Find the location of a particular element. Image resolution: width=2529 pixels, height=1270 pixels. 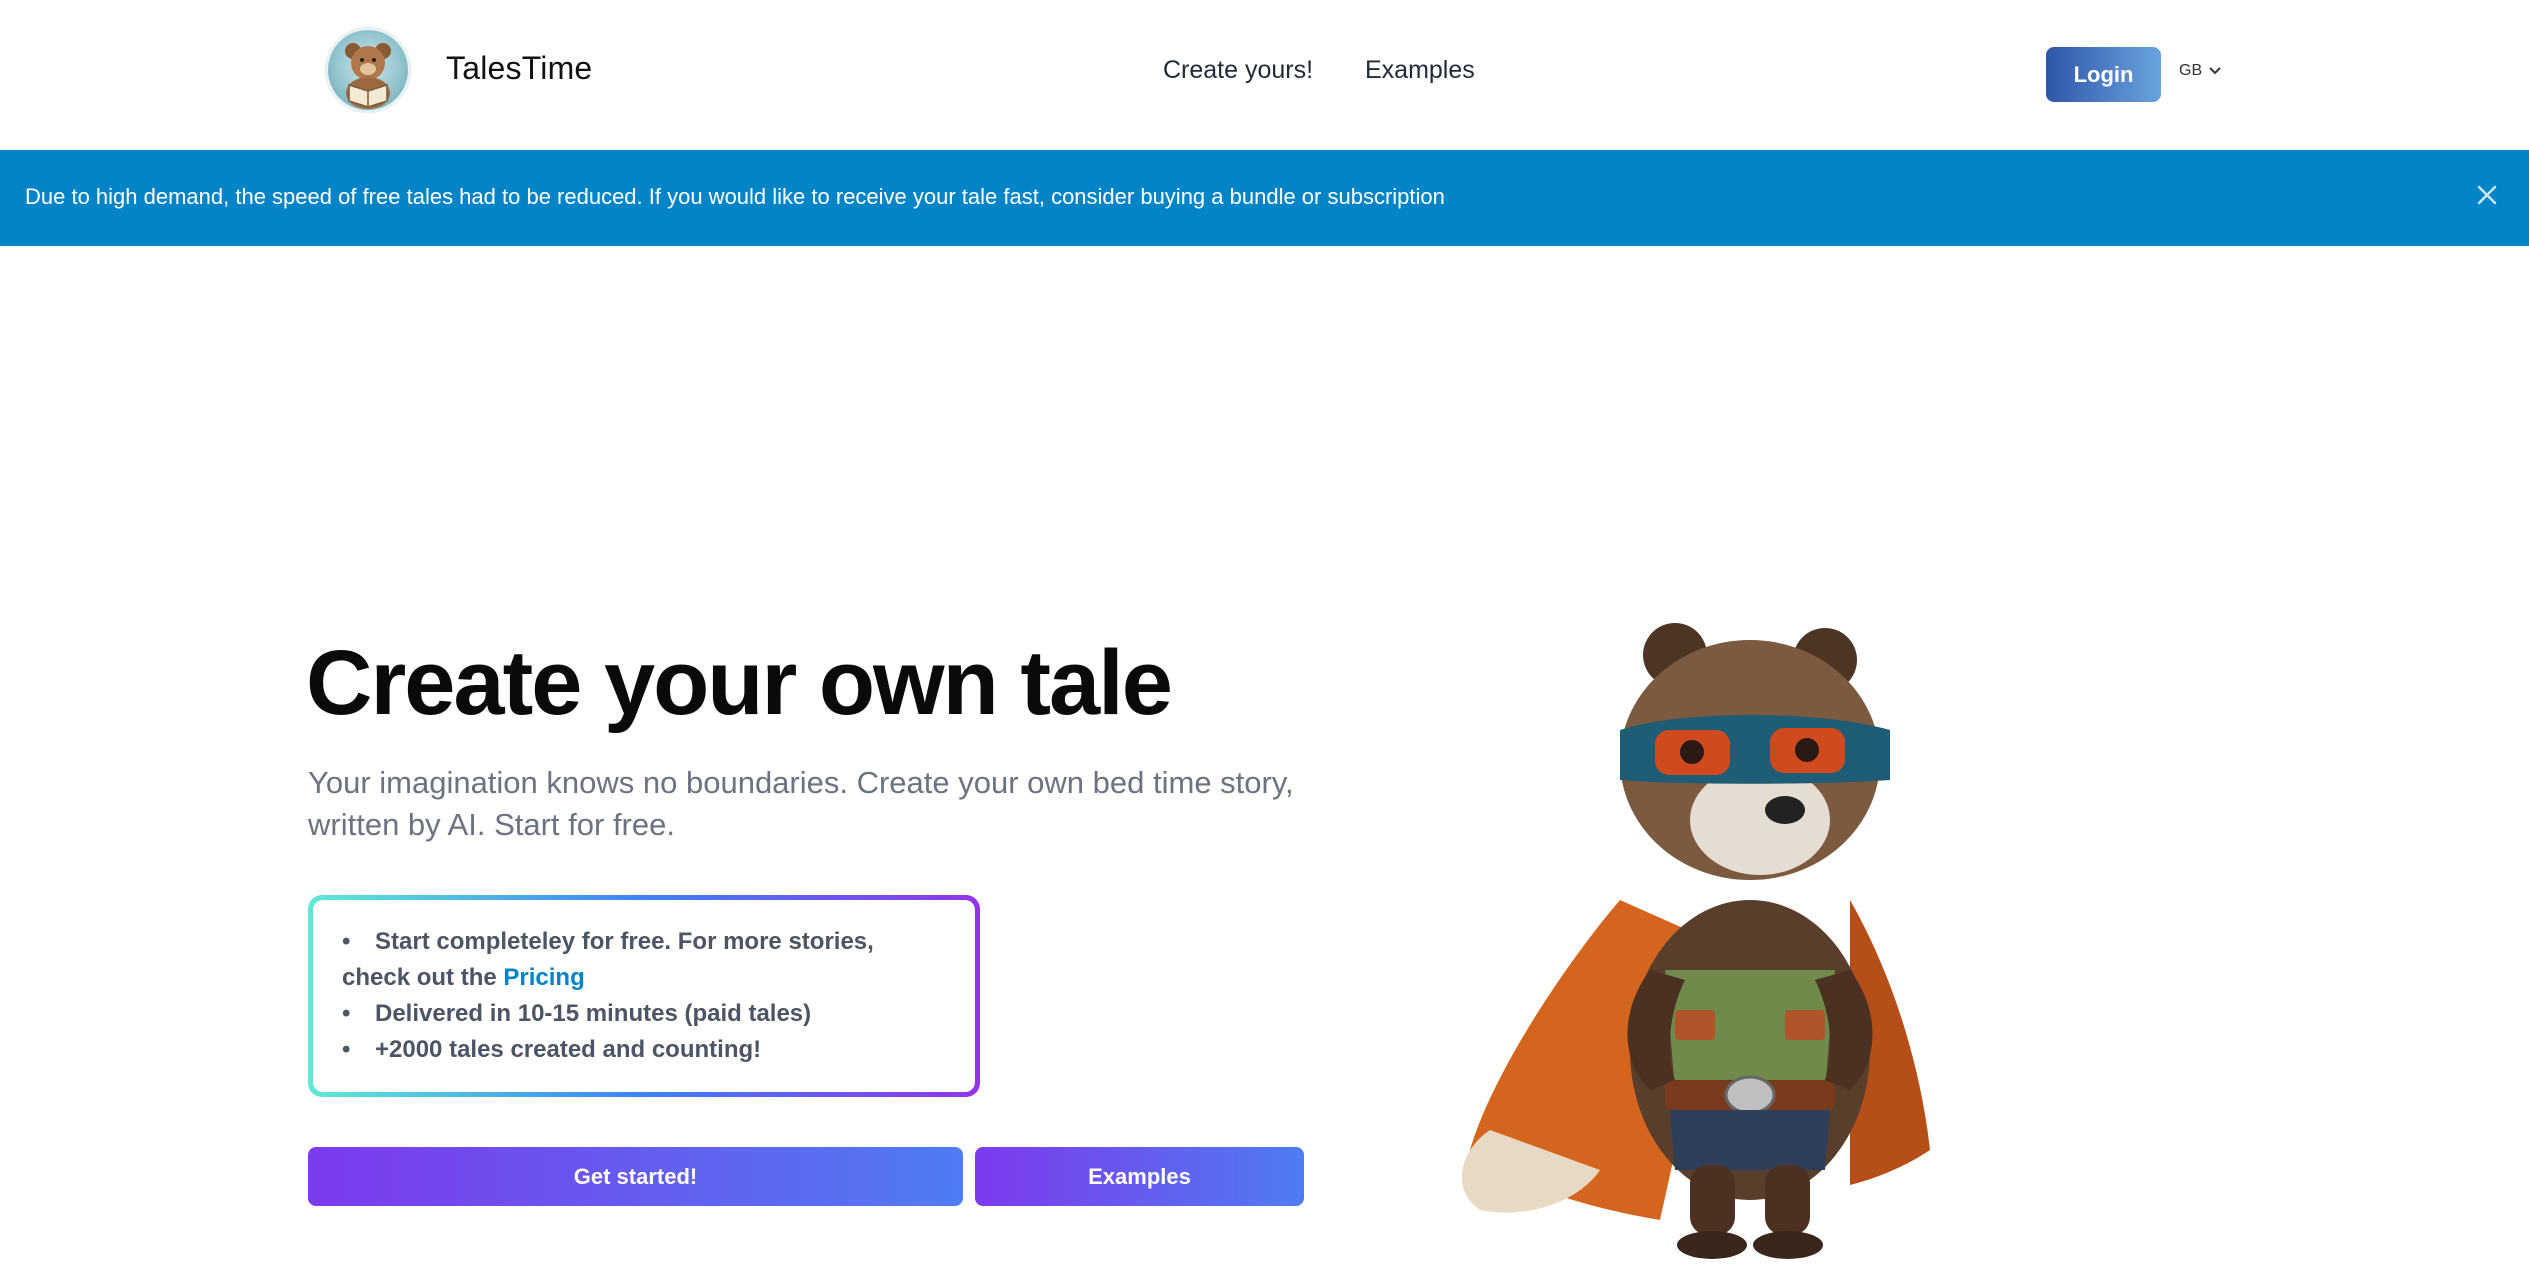

feature-item: • Delivered in 10-15 minutes (paid tales) is located at coordinates (577, 1013).